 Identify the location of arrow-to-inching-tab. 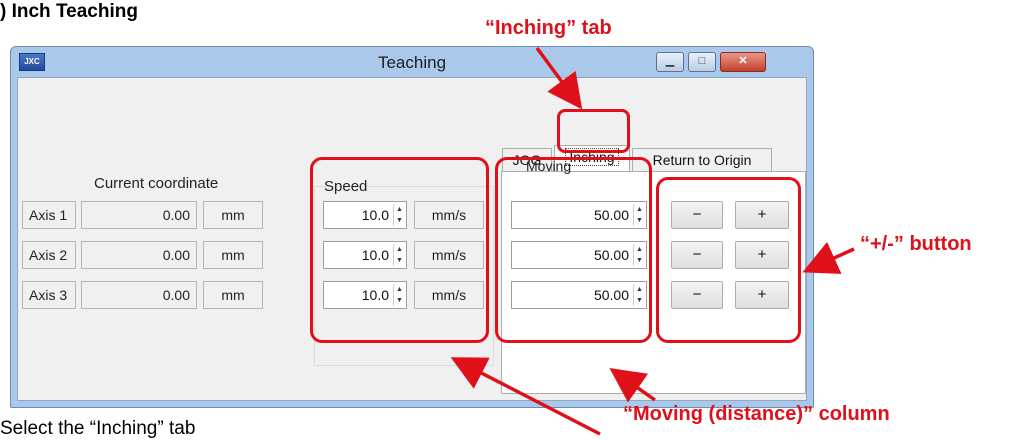
(559, 78).